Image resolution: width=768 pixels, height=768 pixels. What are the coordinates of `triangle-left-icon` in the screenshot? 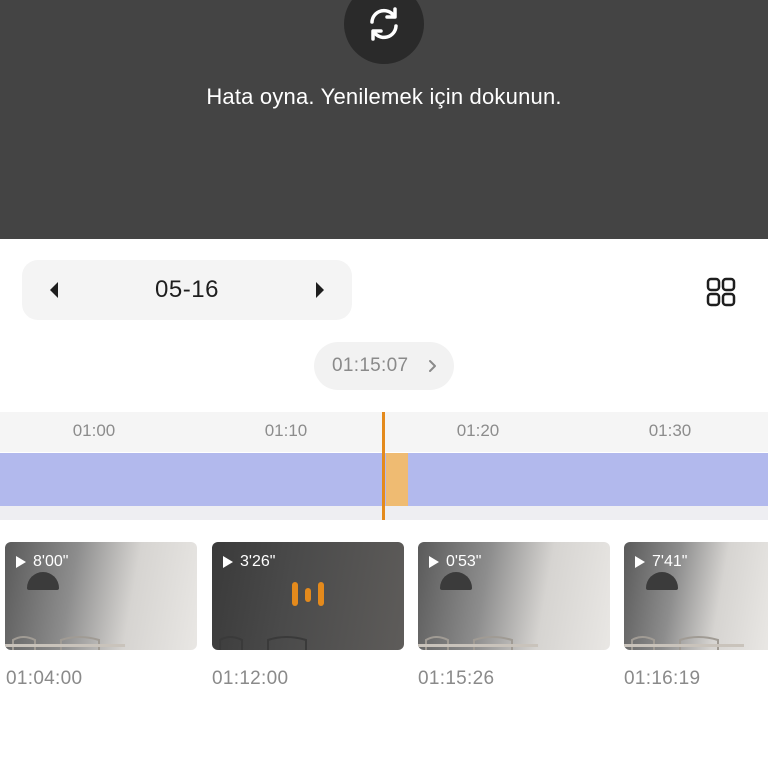 It's located at (54, 290).